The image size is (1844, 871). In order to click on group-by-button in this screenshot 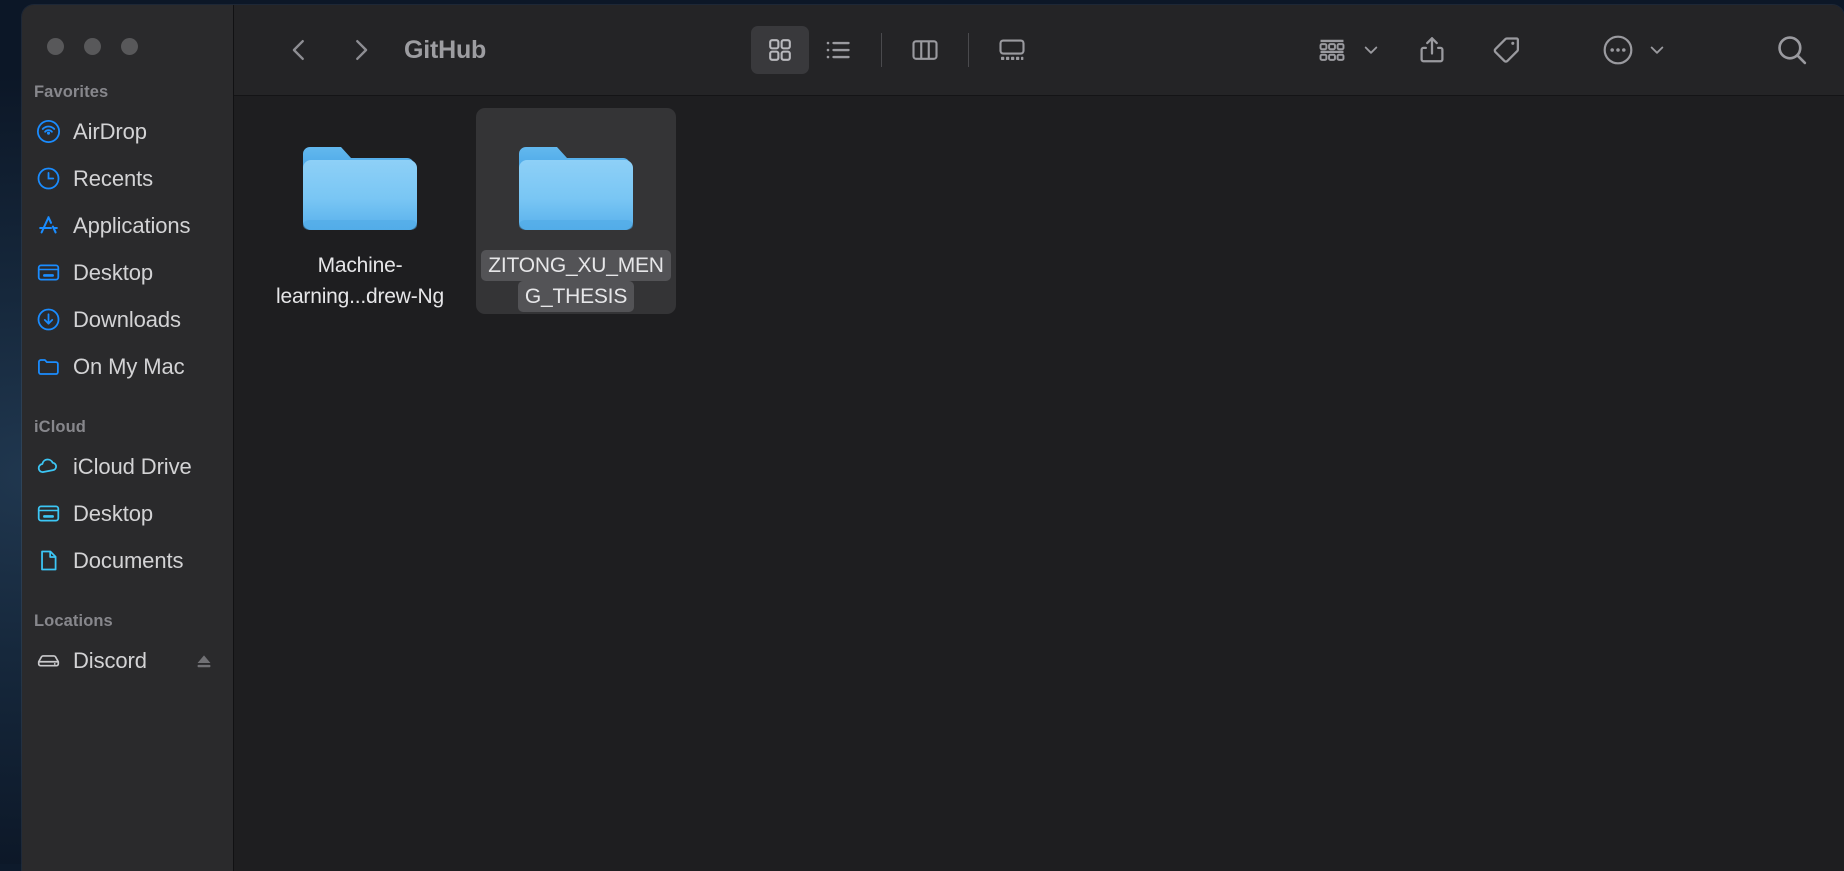, I will do `click(1332, 50)`.